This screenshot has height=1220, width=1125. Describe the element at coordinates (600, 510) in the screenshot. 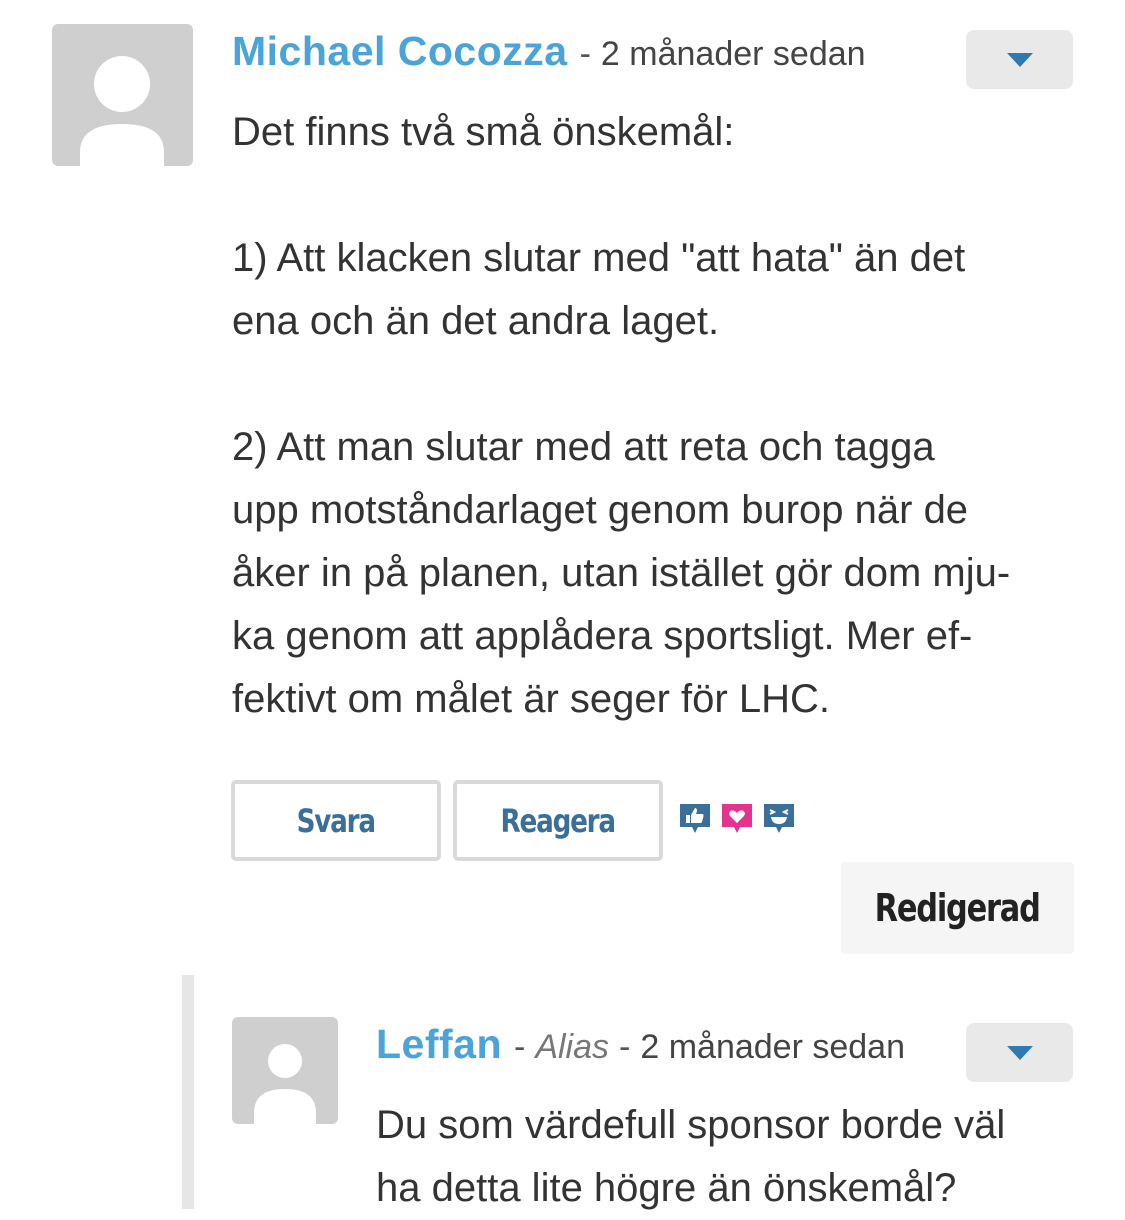

I see `comment-line: upp motståndarlaget genom burop när de` at that location.